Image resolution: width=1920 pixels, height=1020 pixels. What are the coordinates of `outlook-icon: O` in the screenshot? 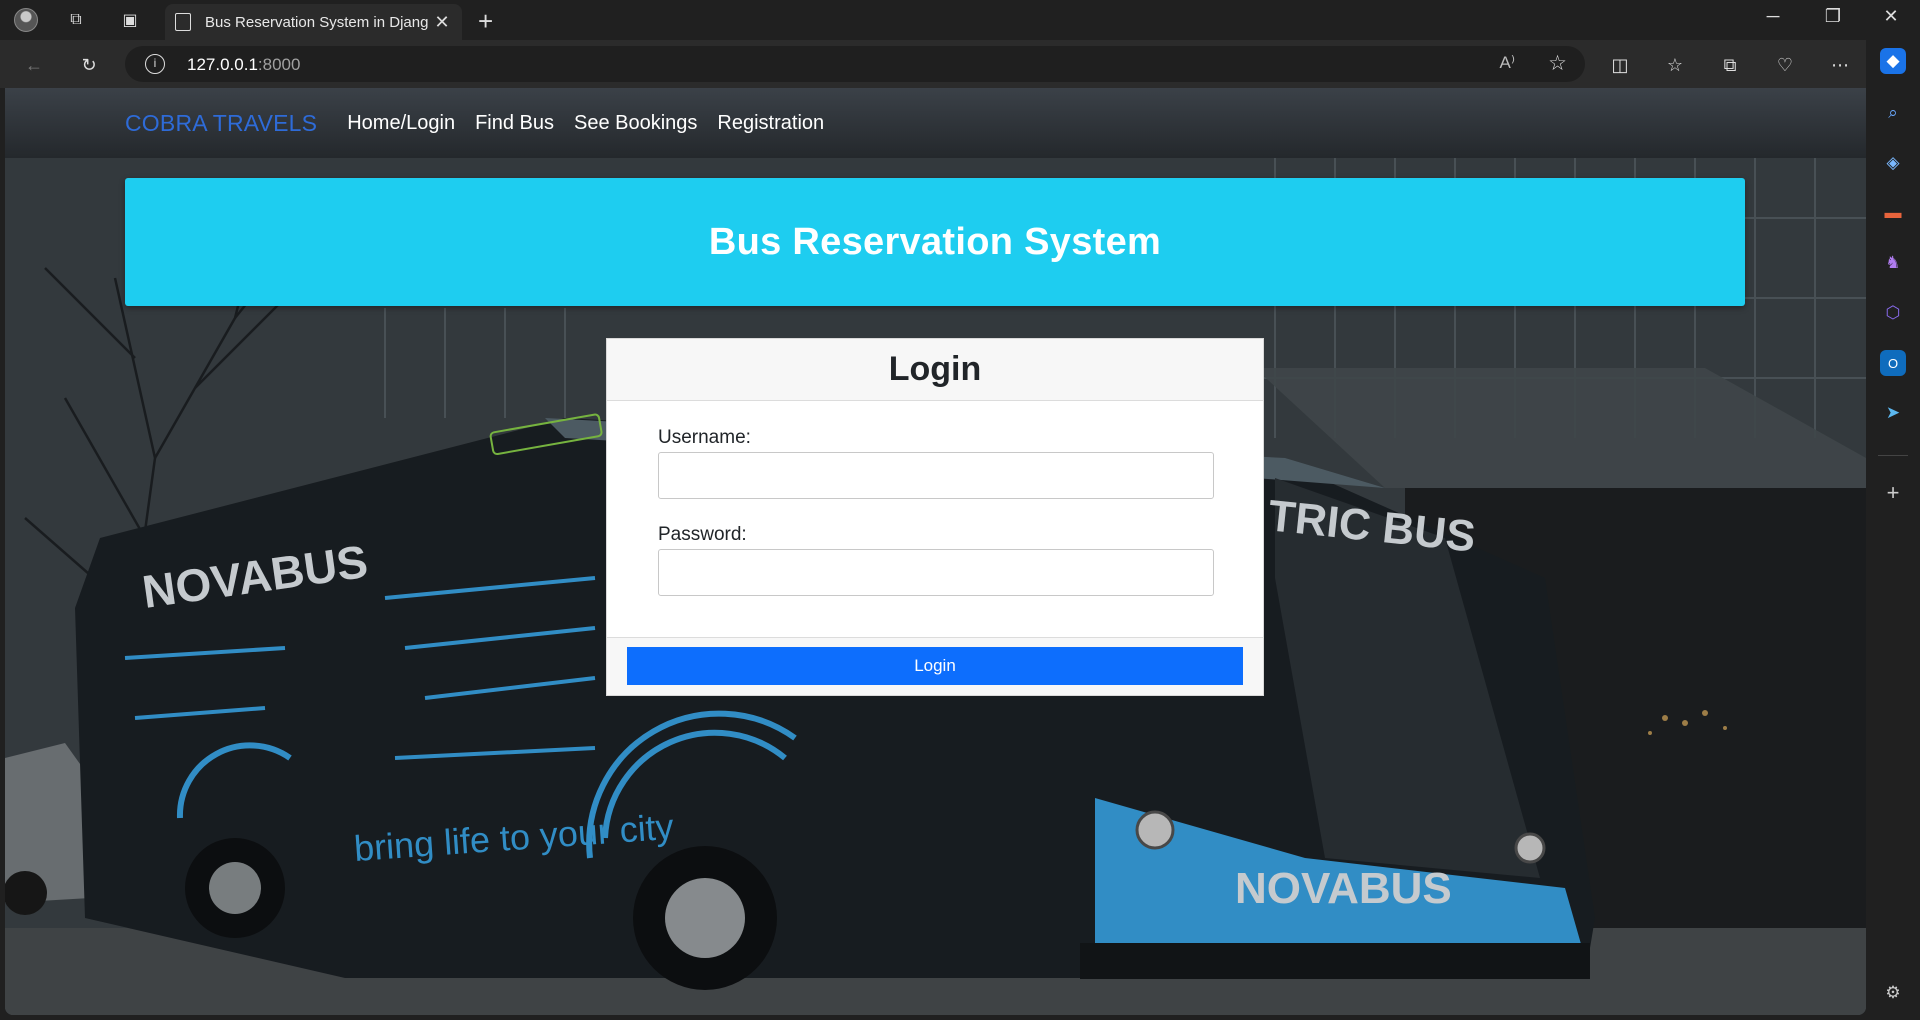 It's located at (1893, 363).